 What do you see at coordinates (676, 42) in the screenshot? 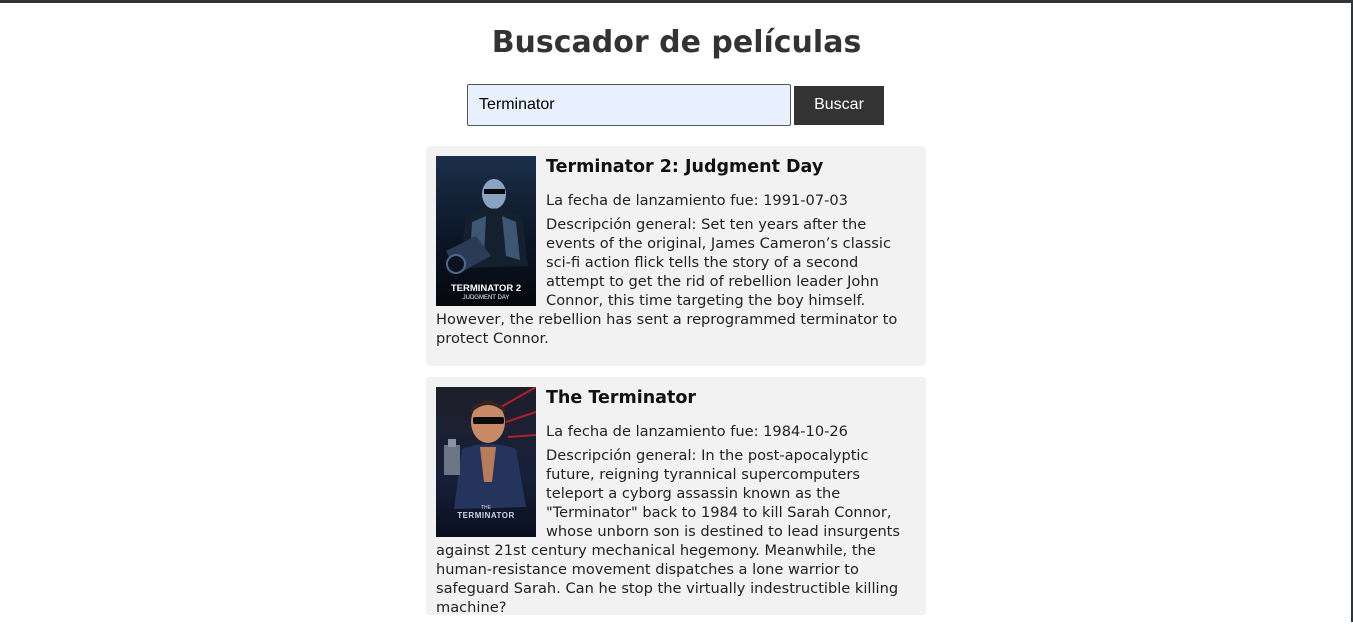
I see `page-title: Buscador de películas` at bounding box center [676, 42].